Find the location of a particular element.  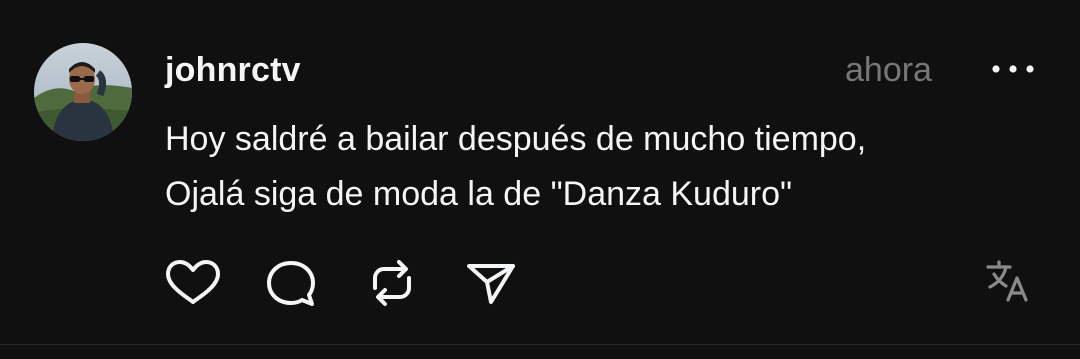

like-button is located at coordinates (193, 283).